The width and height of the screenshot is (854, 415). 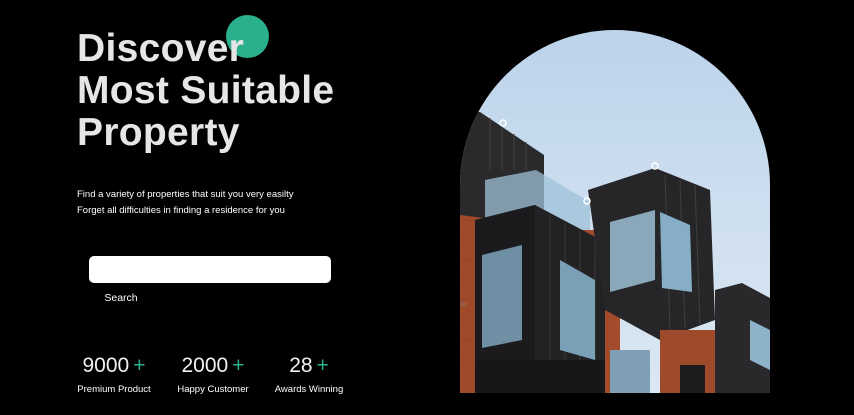 I want to click on stat-value: 2000 +, so click(x=213, y=366).